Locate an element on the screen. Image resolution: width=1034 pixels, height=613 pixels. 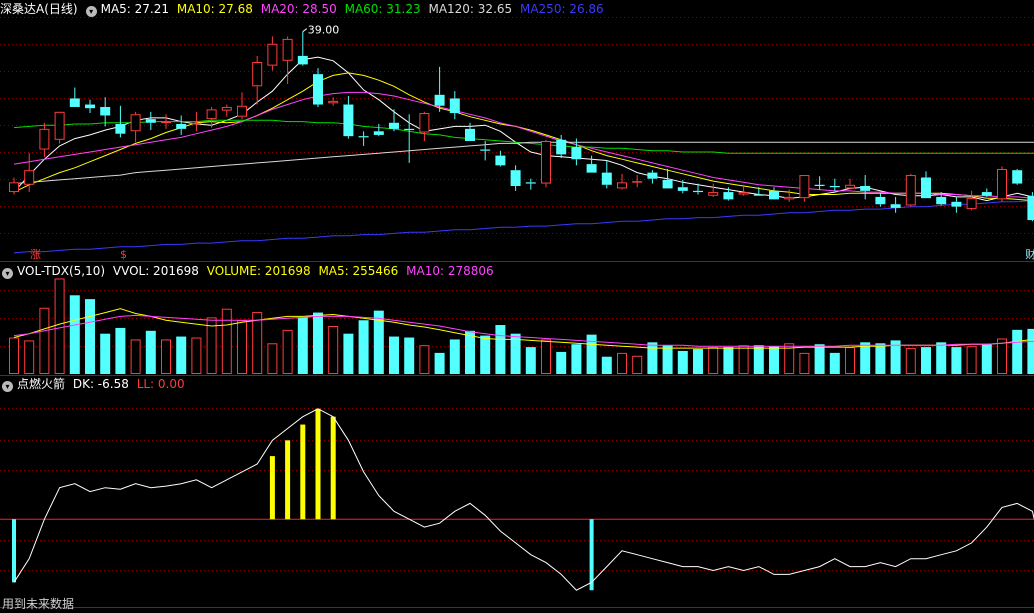
period-label: (日线) is located at coordinates (61, 9).